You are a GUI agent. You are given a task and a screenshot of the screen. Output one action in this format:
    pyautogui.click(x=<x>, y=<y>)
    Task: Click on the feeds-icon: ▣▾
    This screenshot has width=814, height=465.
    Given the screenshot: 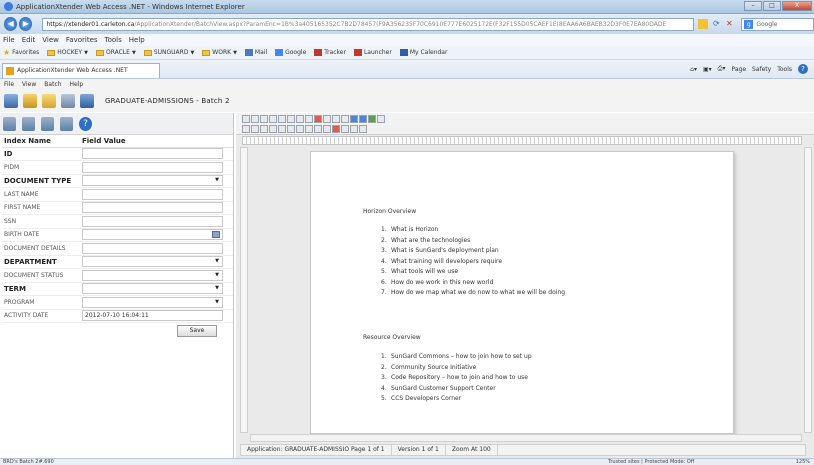 What is the action you would take?
    pyautogui.click(x=707, y=69)
    